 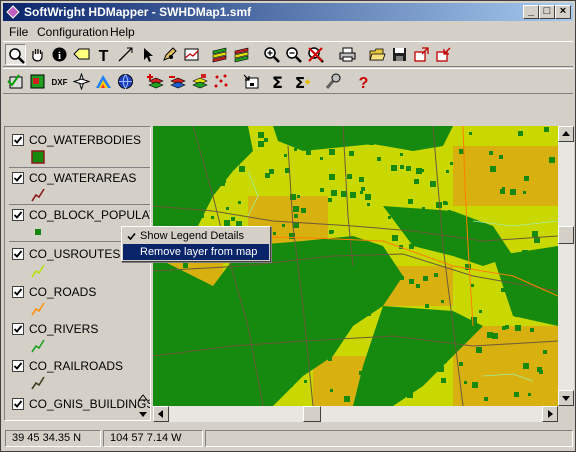 What do you see at coordinates (15, 81) in the screenshot?
I see `check-layer-button` at bounding box center [15, 81].